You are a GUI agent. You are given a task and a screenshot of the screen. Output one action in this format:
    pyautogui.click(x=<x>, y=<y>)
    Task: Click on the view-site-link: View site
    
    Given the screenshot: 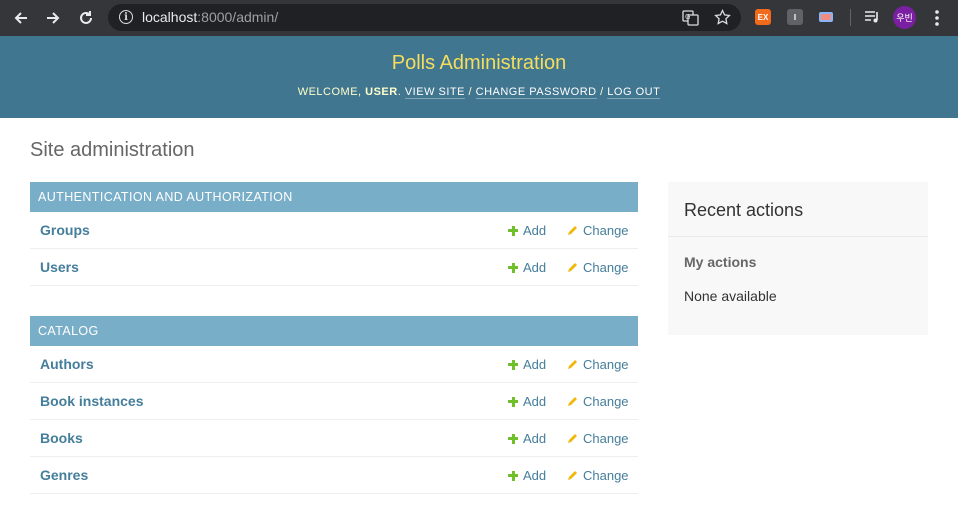 What is the action you would take?
    pyautogui.click(x=434, y=92)
    